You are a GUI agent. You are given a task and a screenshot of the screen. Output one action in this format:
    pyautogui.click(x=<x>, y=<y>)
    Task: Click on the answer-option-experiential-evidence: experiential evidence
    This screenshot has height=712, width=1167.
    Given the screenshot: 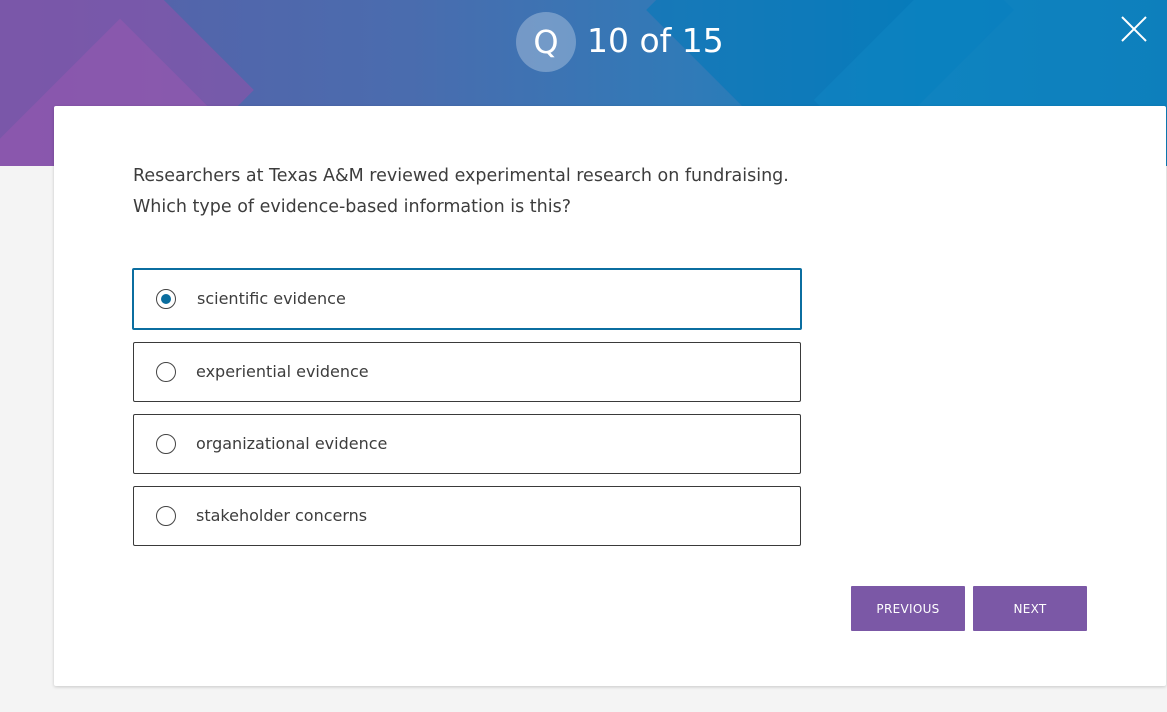 What is the action you would take?
    pyautogui.click(x=467, y=372)
    